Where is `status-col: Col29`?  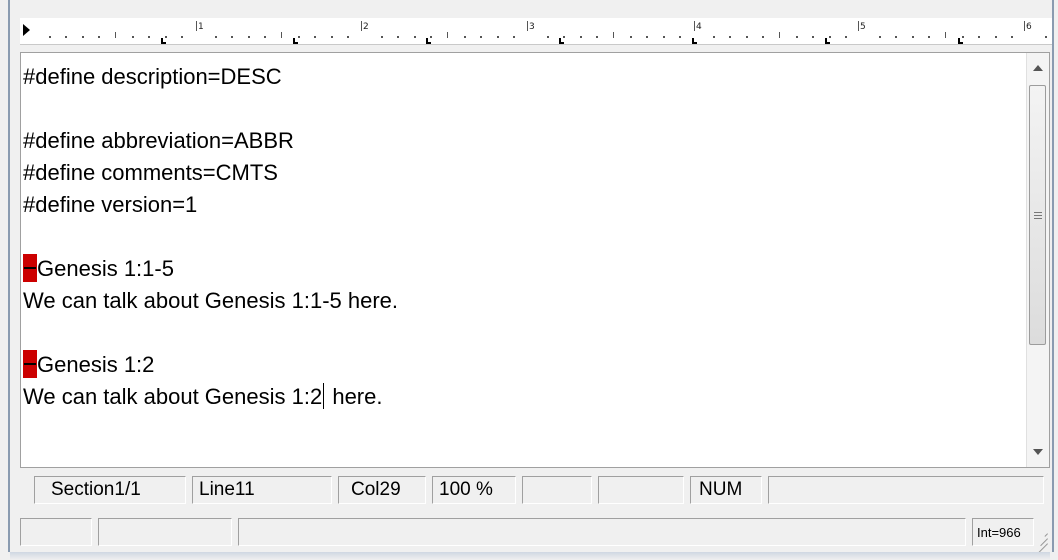 status-col: Col29 is located at coordinates (382, 490).